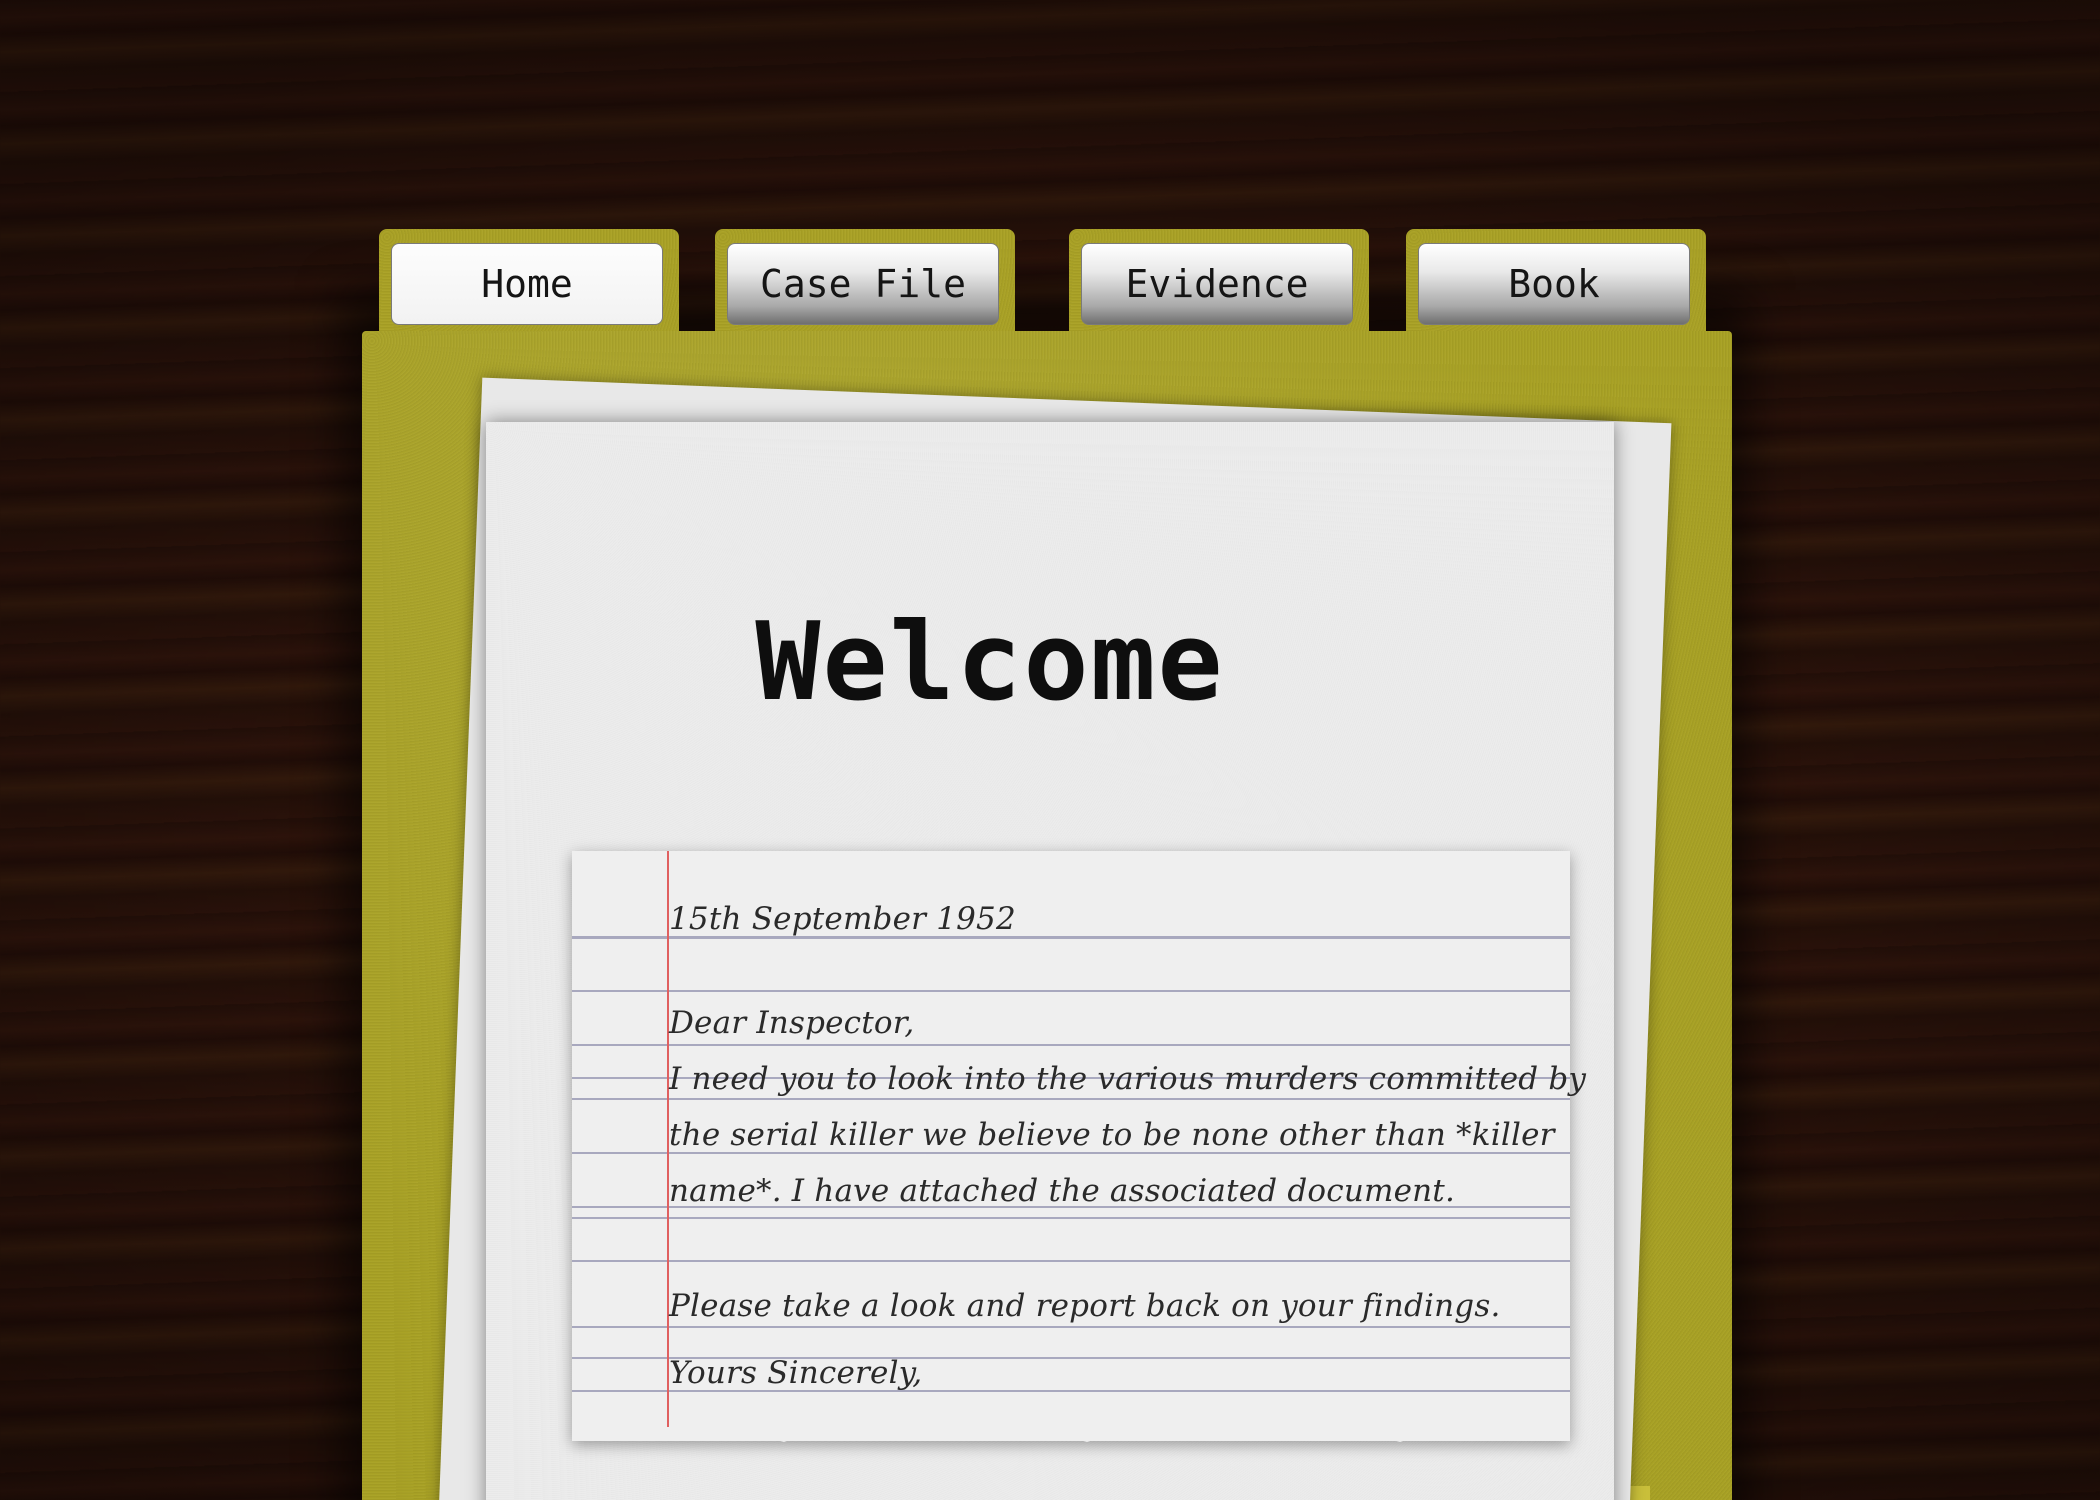  I want to click on tab-book: Book, so click(1556, 281).